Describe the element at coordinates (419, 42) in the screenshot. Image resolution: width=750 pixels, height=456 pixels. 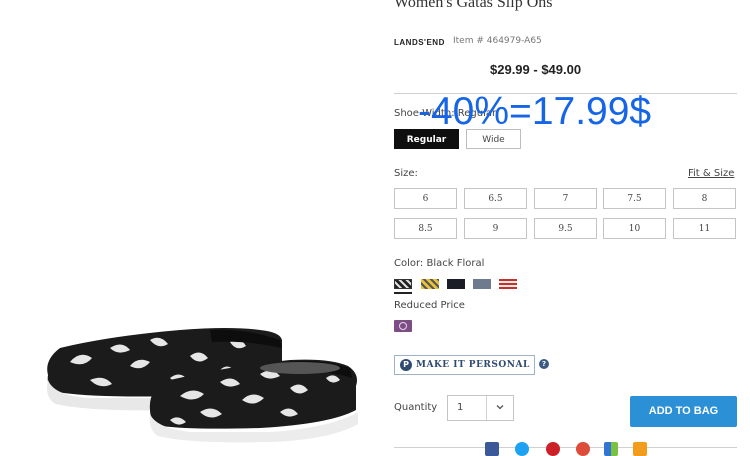
I see `brand-logo: LANDS'END` at that location.